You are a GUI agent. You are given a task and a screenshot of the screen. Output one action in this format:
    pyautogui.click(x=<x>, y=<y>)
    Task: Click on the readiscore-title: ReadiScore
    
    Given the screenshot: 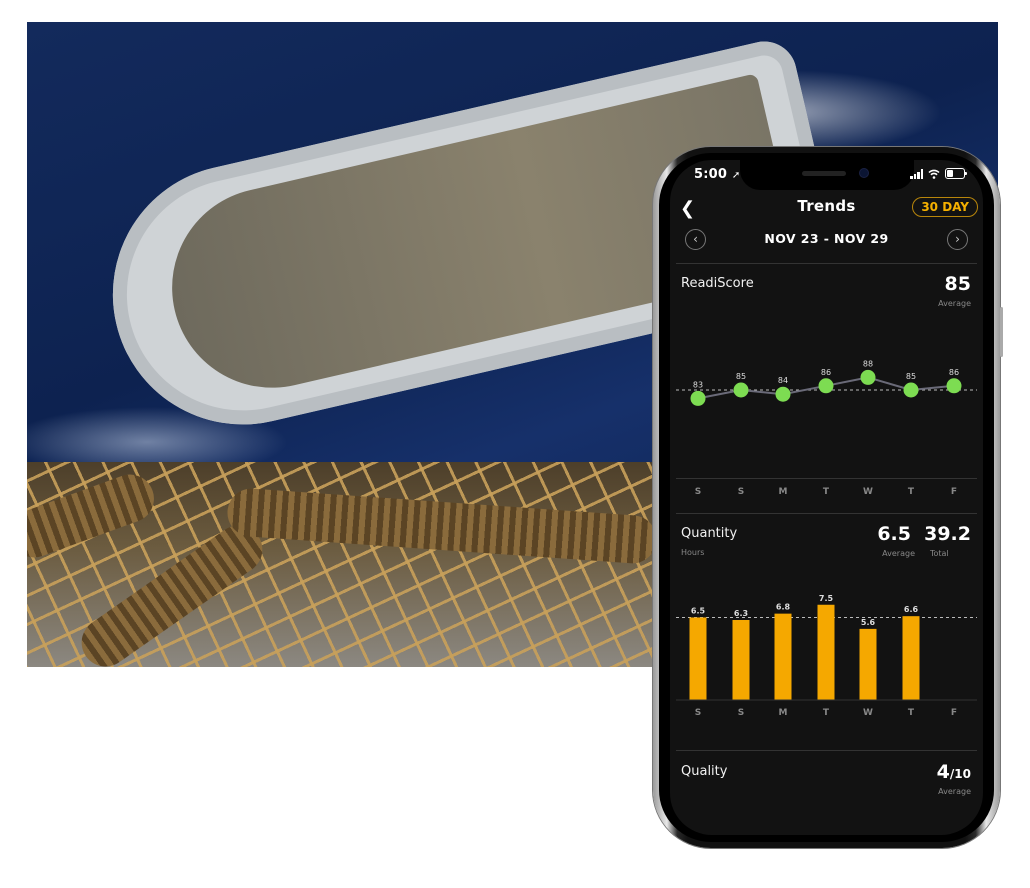 What is the action you would take?
    pyautogui.click(x=717, y=283)
    